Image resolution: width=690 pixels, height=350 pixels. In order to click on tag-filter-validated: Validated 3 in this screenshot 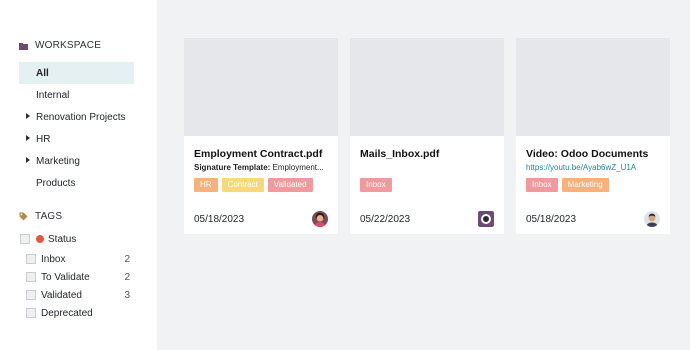, I will do `click(78, 295)`.